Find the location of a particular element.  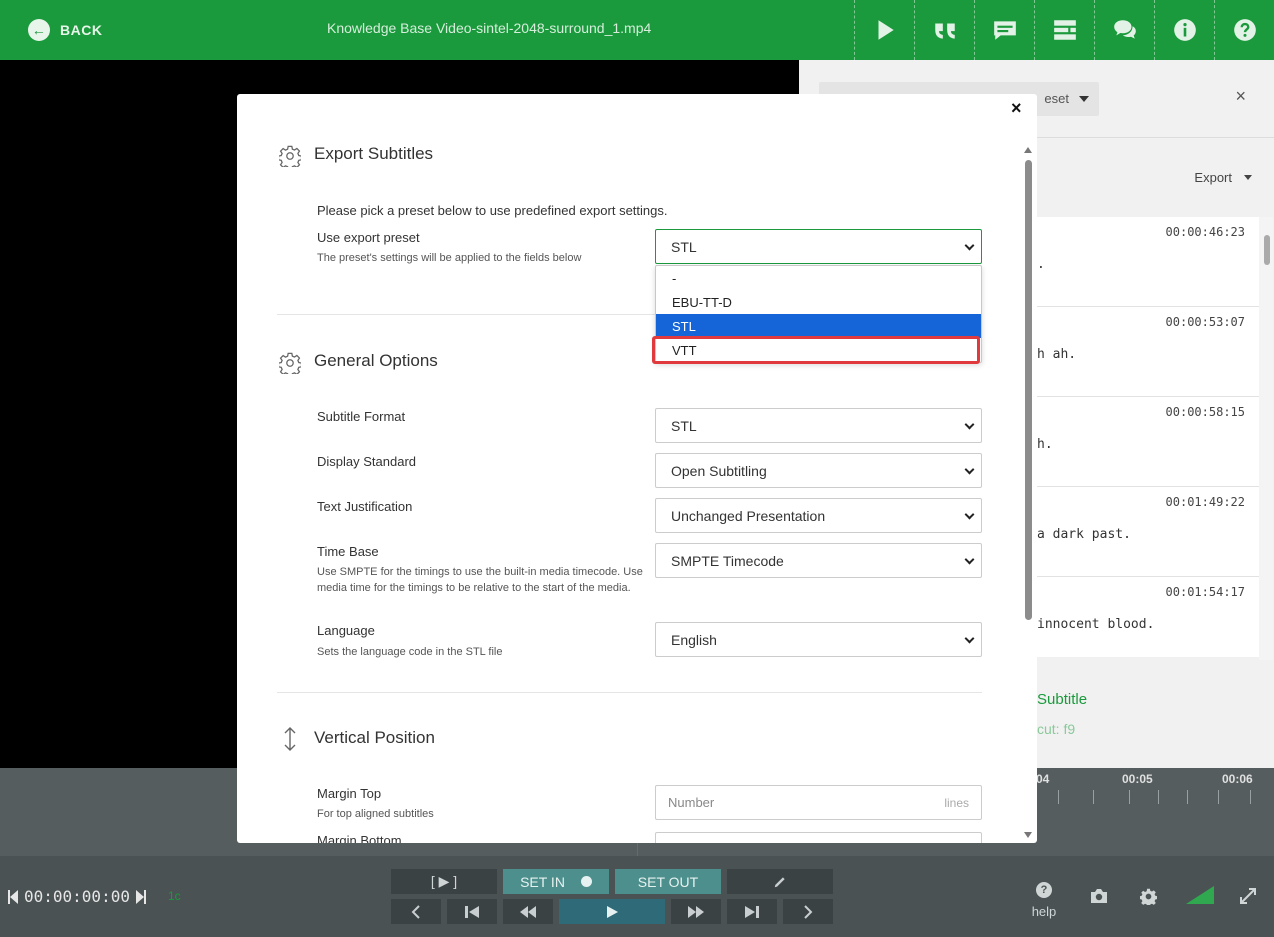

margin-top-input: Number lines is located at coordinates (818, 802).